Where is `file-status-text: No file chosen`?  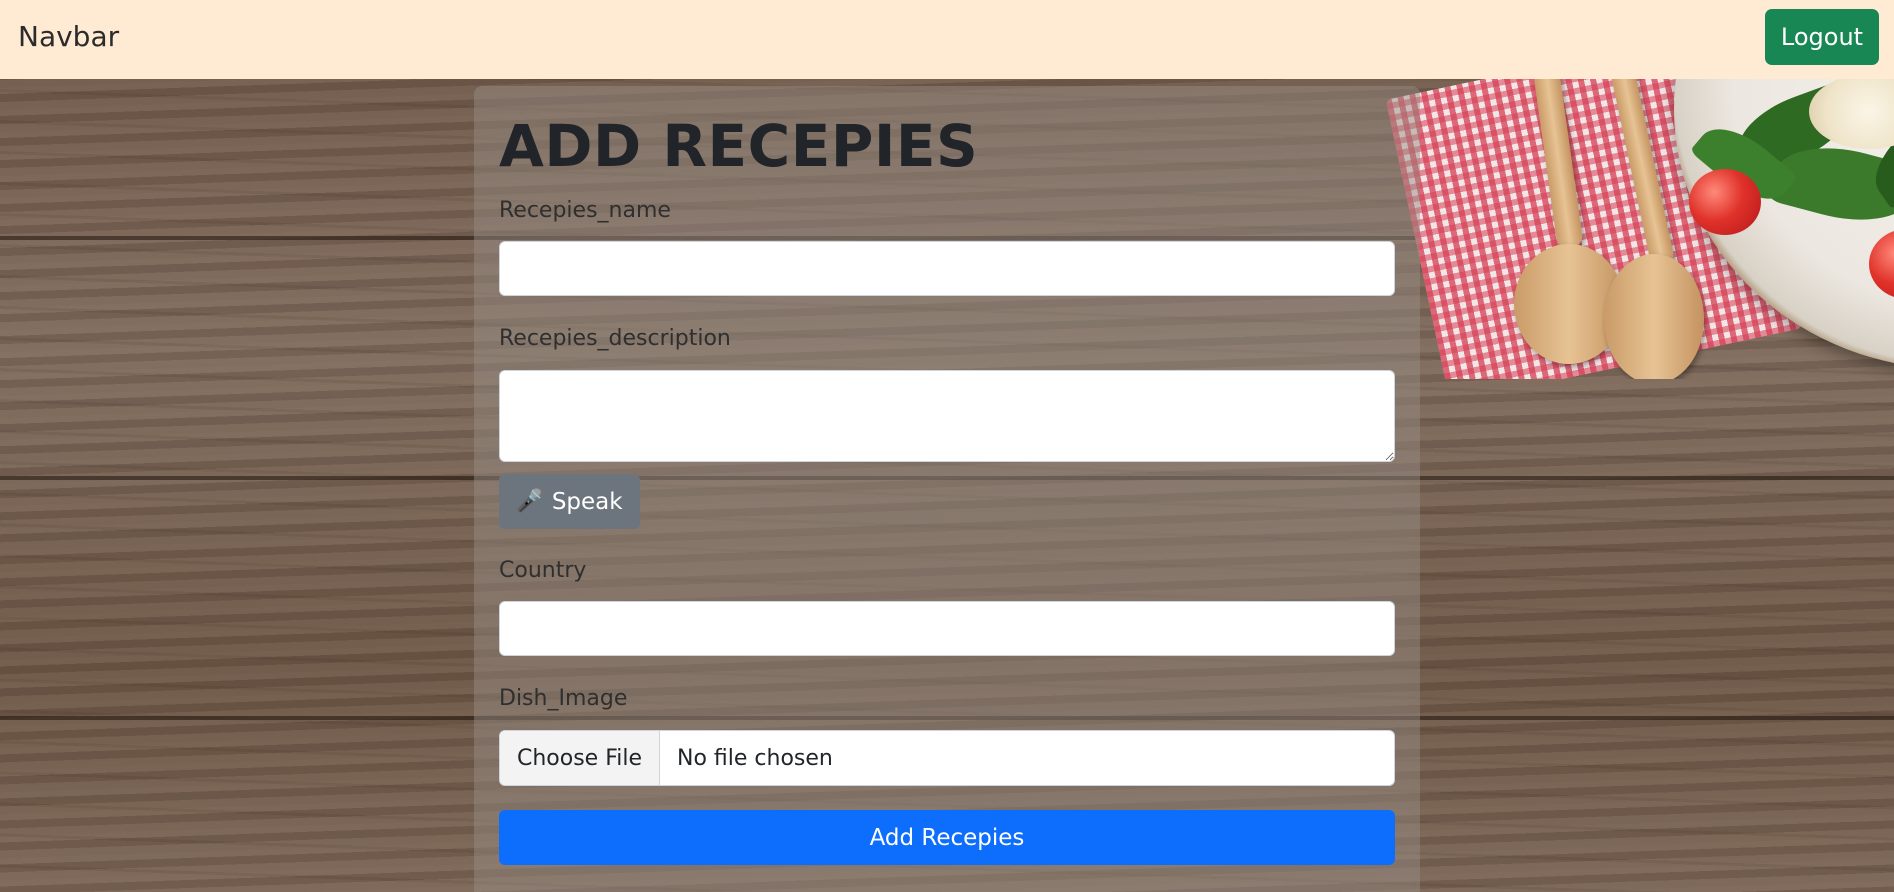
file-status-text: No file chosen is located at coordinates (755, 758).